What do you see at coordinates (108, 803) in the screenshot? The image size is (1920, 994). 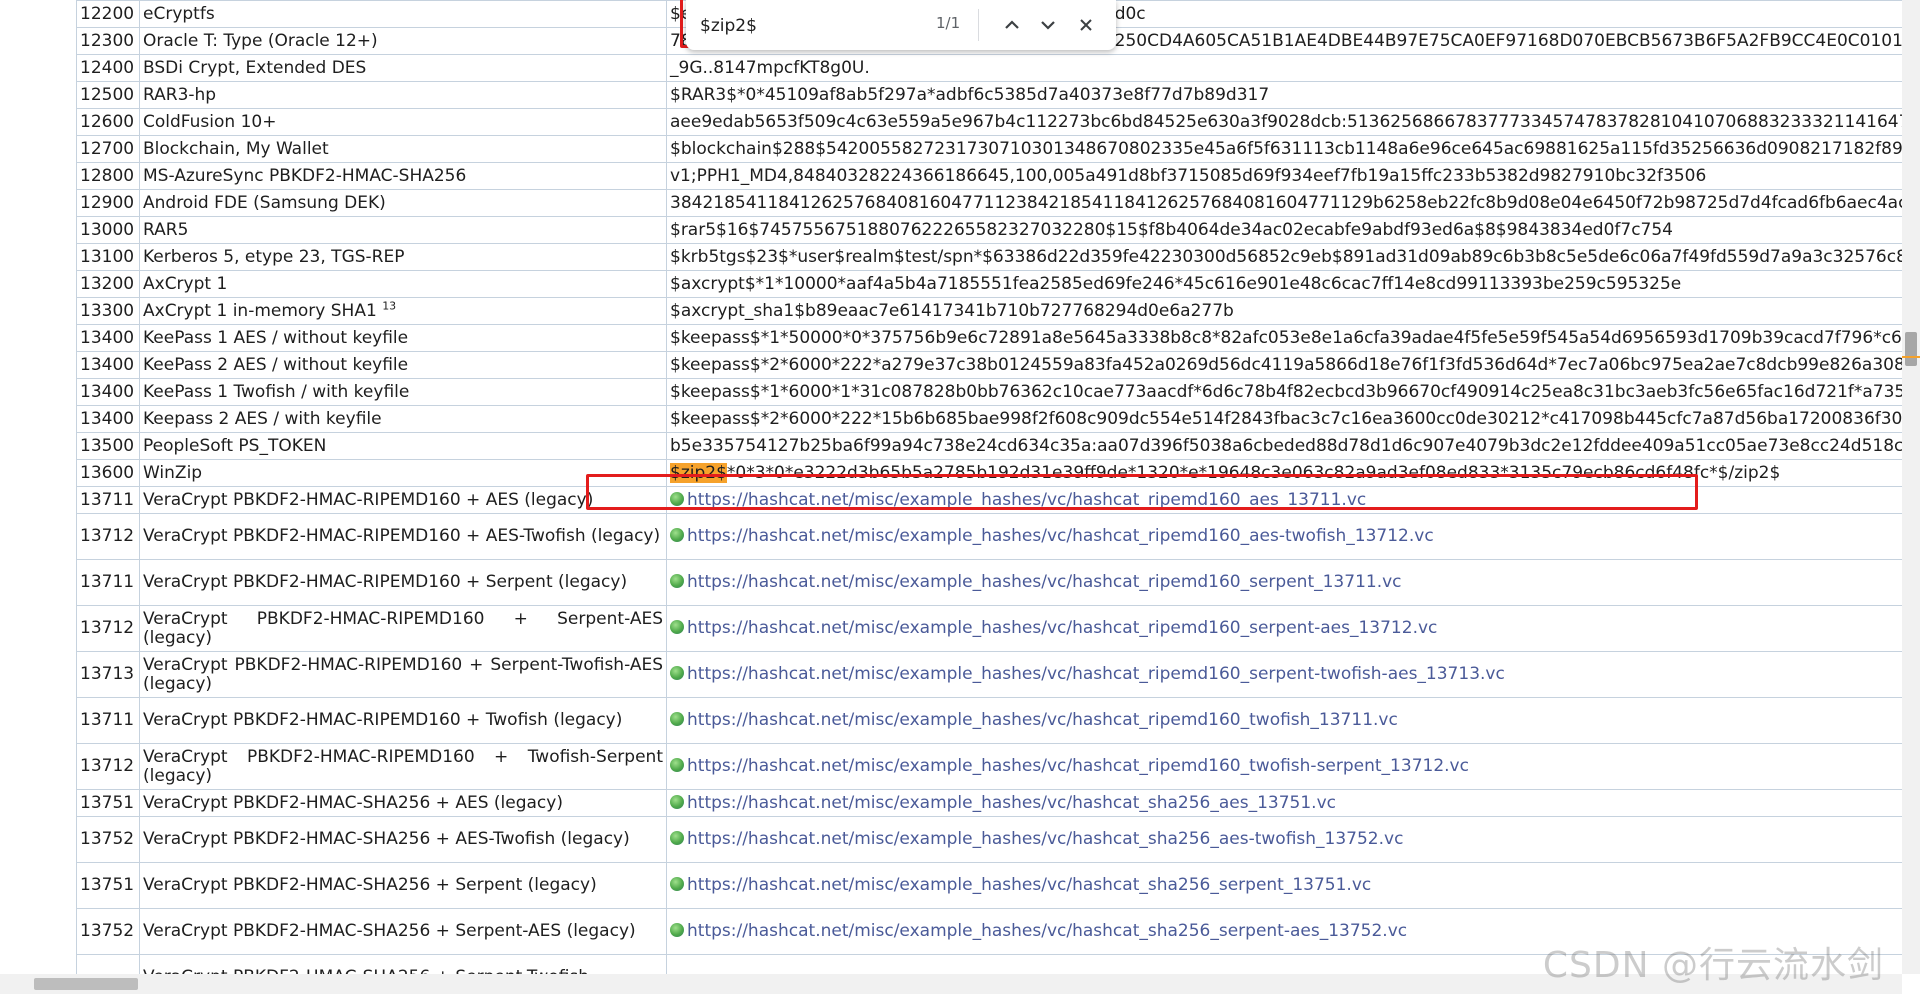 I see `hash-mode-cell: 13751` at bounding box center [108, 803].